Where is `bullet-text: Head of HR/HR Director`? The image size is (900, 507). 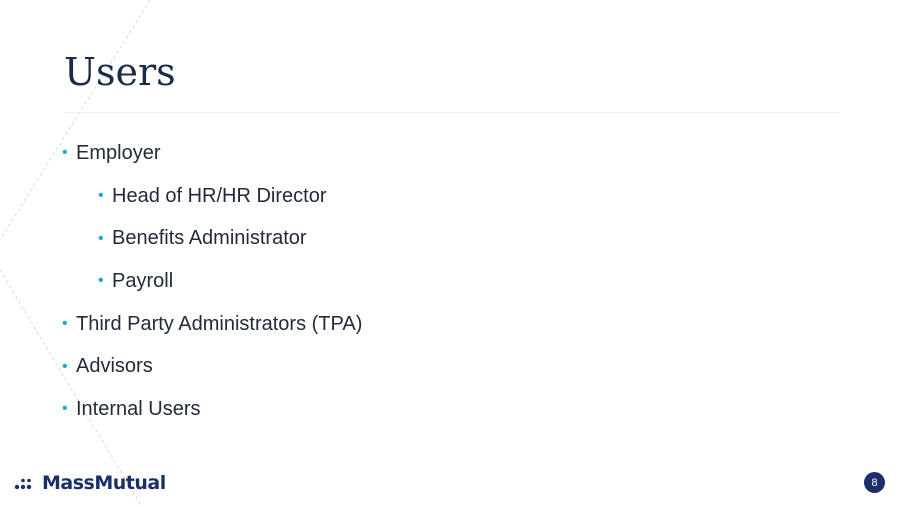
bullet-text: Head of HR/HR Director is located at coordinates (219, 195).